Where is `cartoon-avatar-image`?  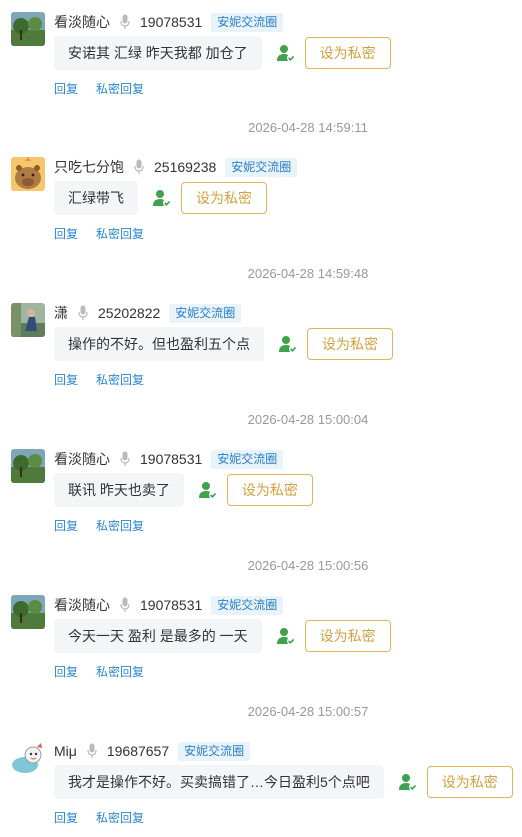 cartoon-avatar-image is located at coordinates (28, 758).